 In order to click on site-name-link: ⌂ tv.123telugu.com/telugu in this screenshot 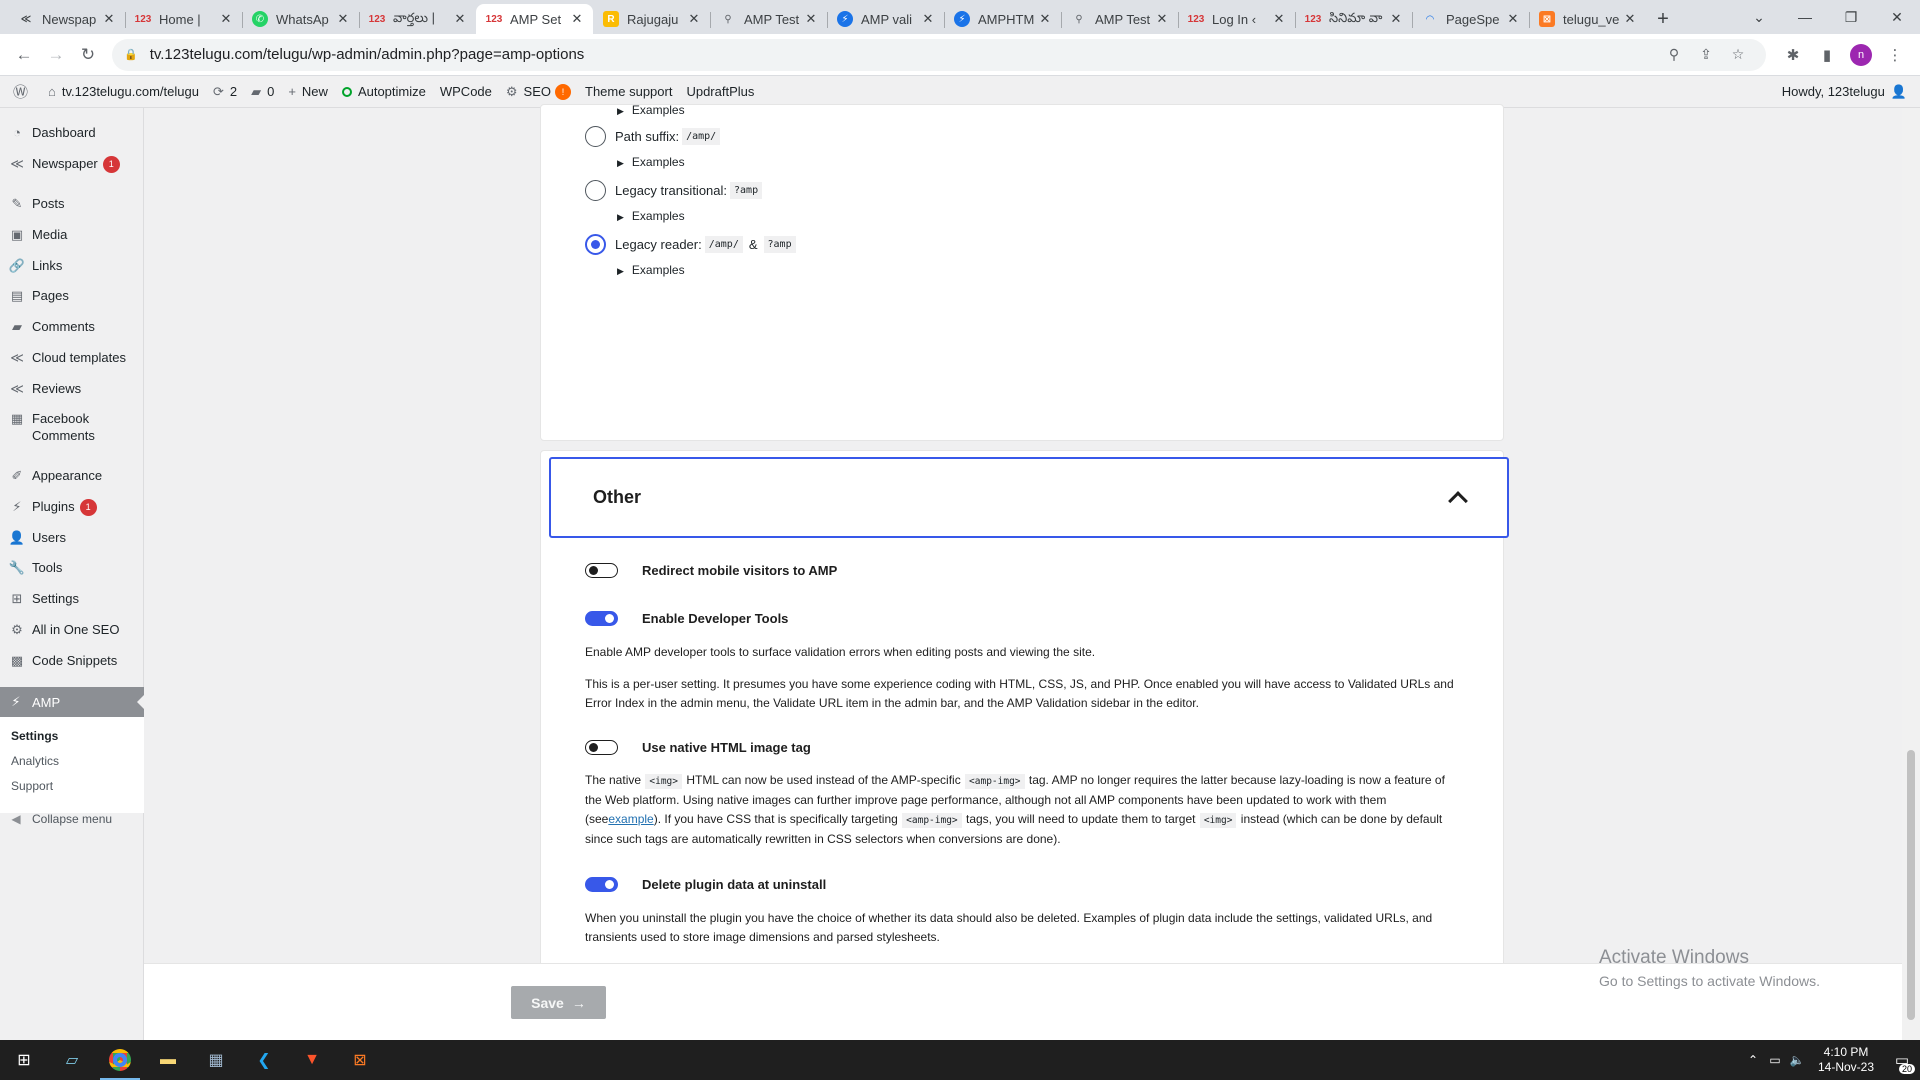, I will do `click(123, 92)`.